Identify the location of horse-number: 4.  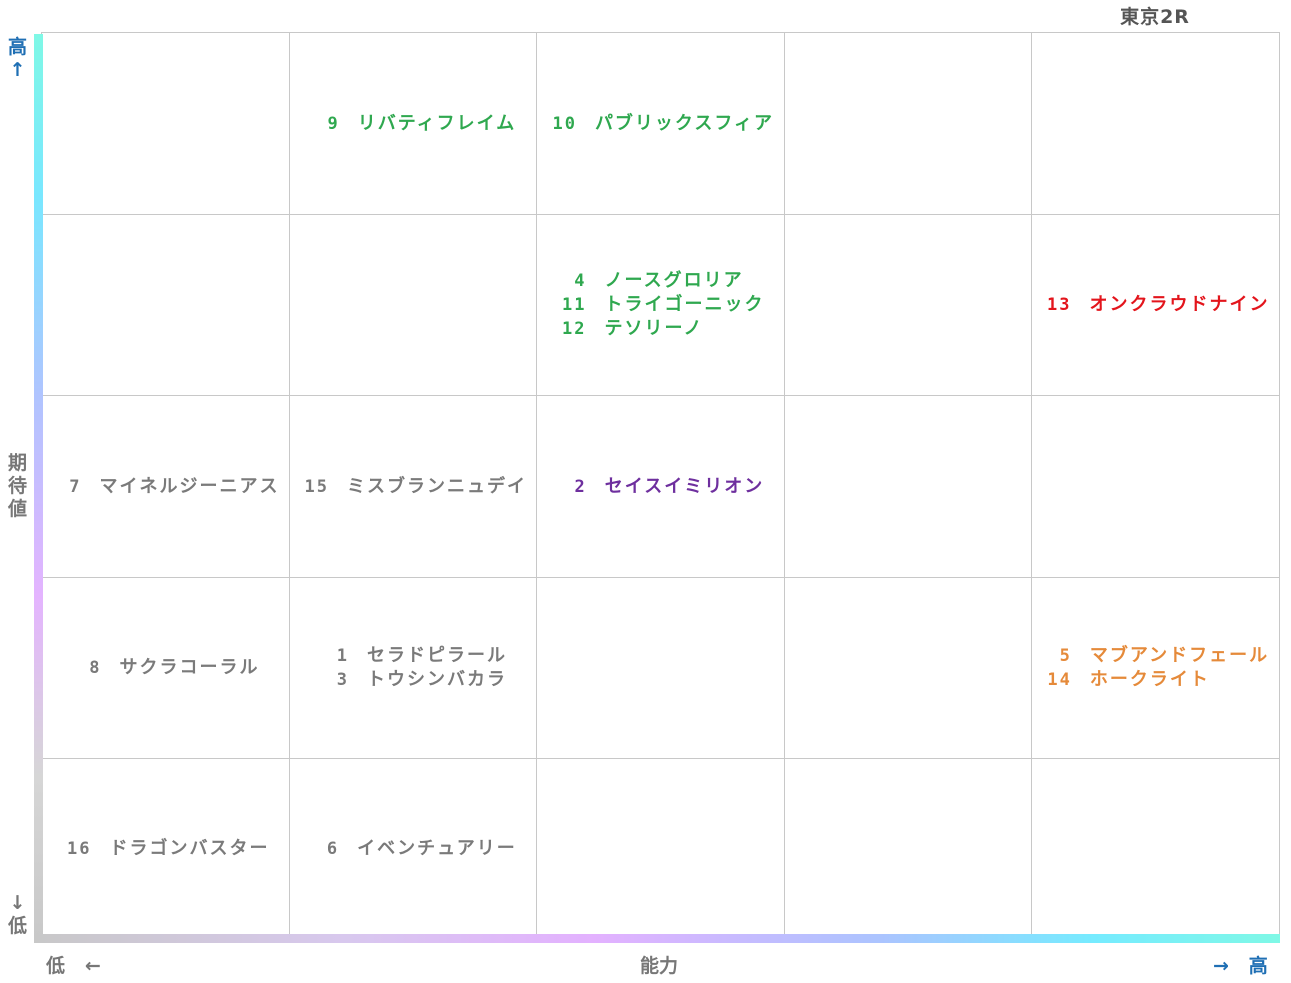
(580, 281).